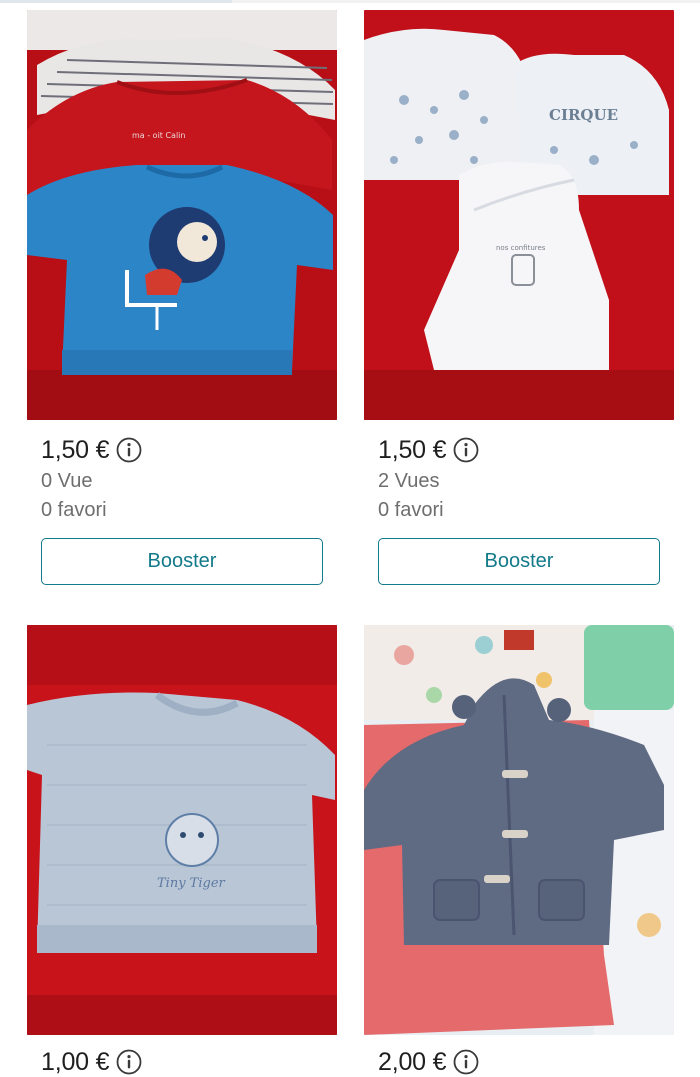  I want to click on listing-views: 2 Vues, so click(409, 481).